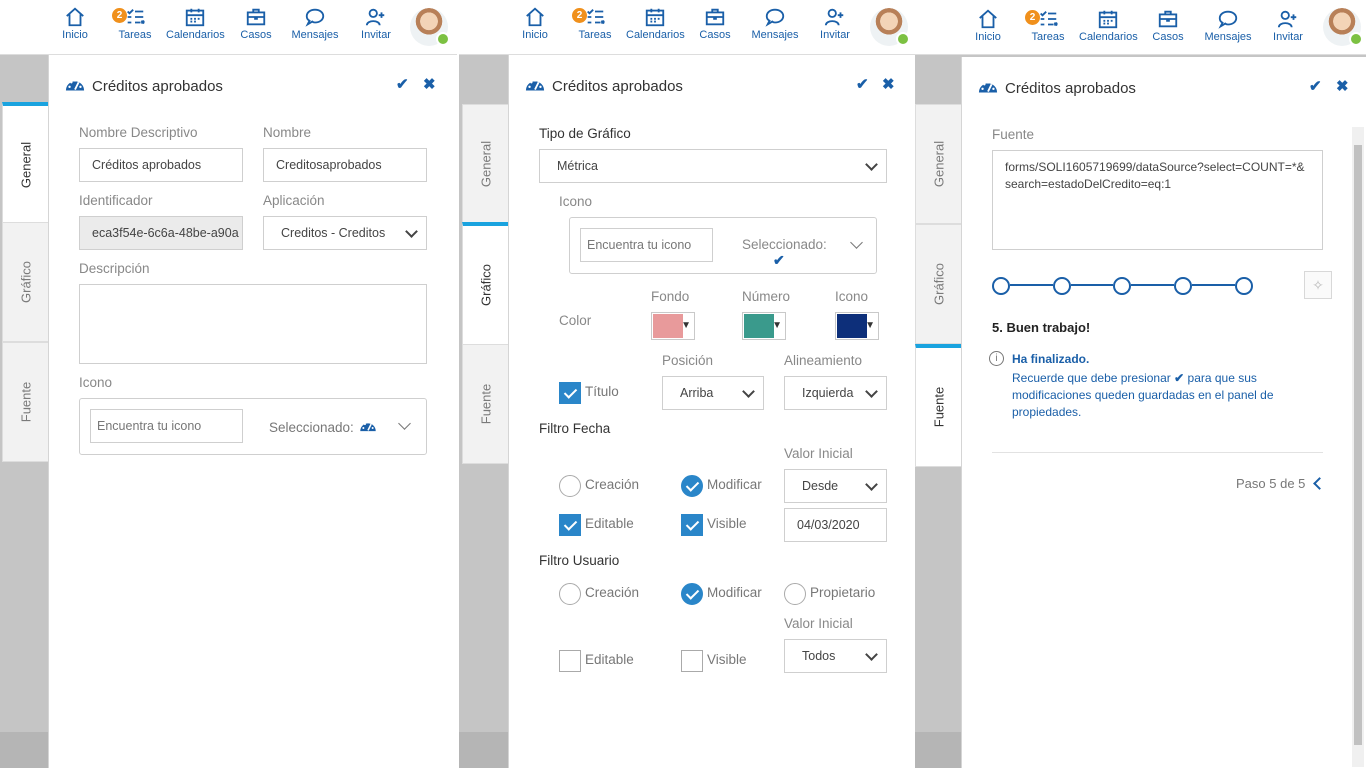  What do you see at coordinates (570, 525) in the screenshot?
I see `fecha-editable-checkbox` at bounding box center [570, 525].